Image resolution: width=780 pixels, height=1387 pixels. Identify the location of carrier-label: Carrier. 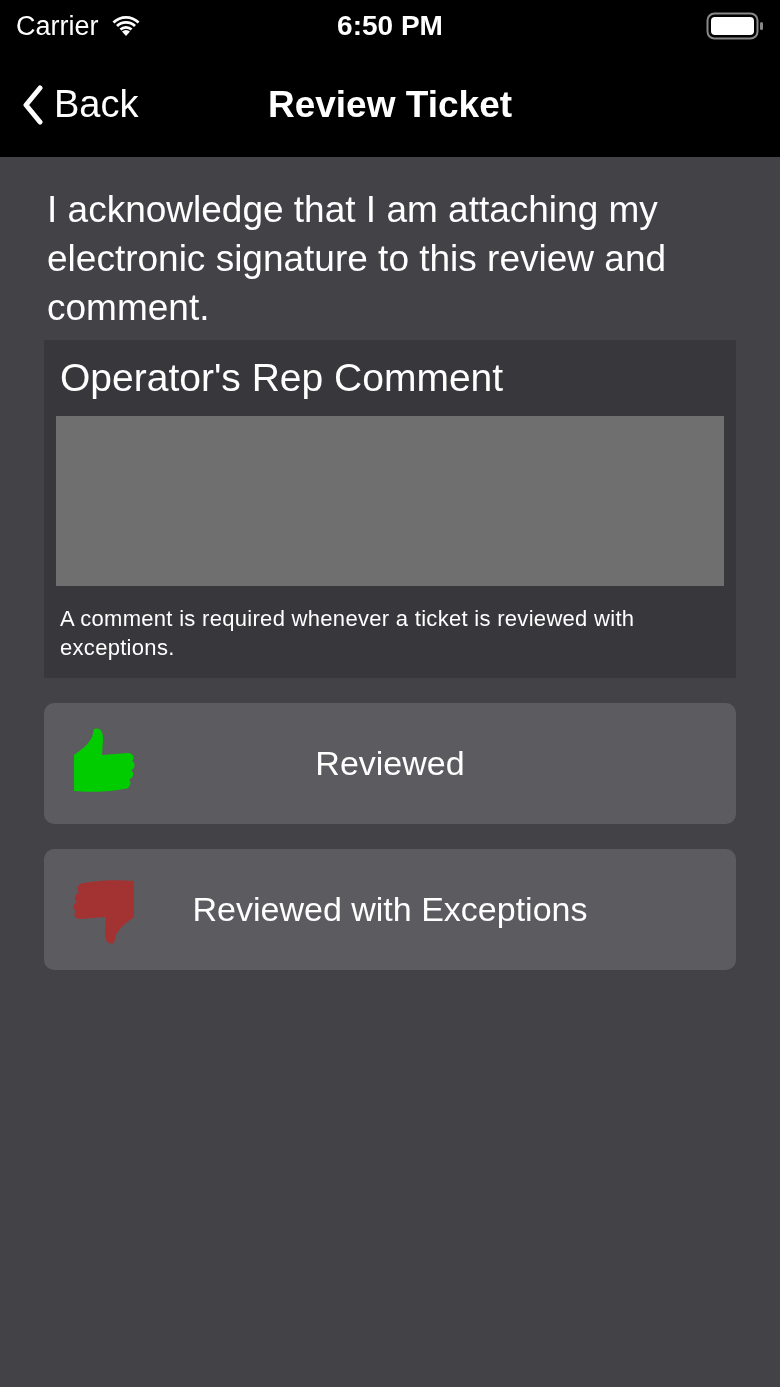
(57, 26).